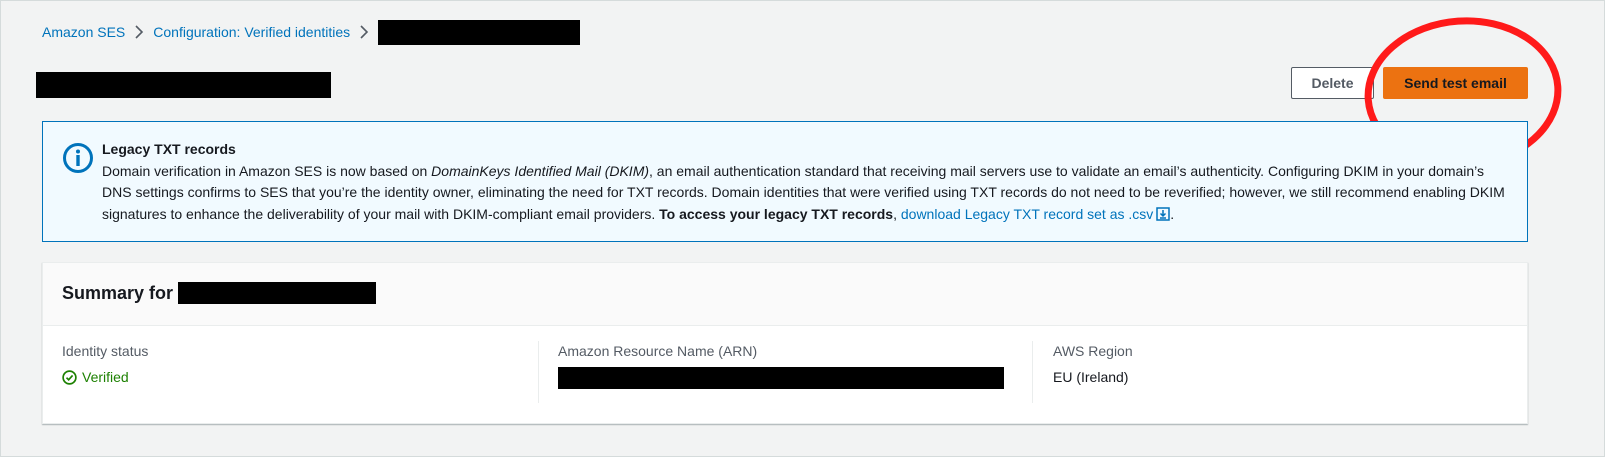 This screenshot has height=457, width=1605. Describe the element at coordinates (277, 293) in the screenshot. I see `summary-identity-name-redacted` at that location.